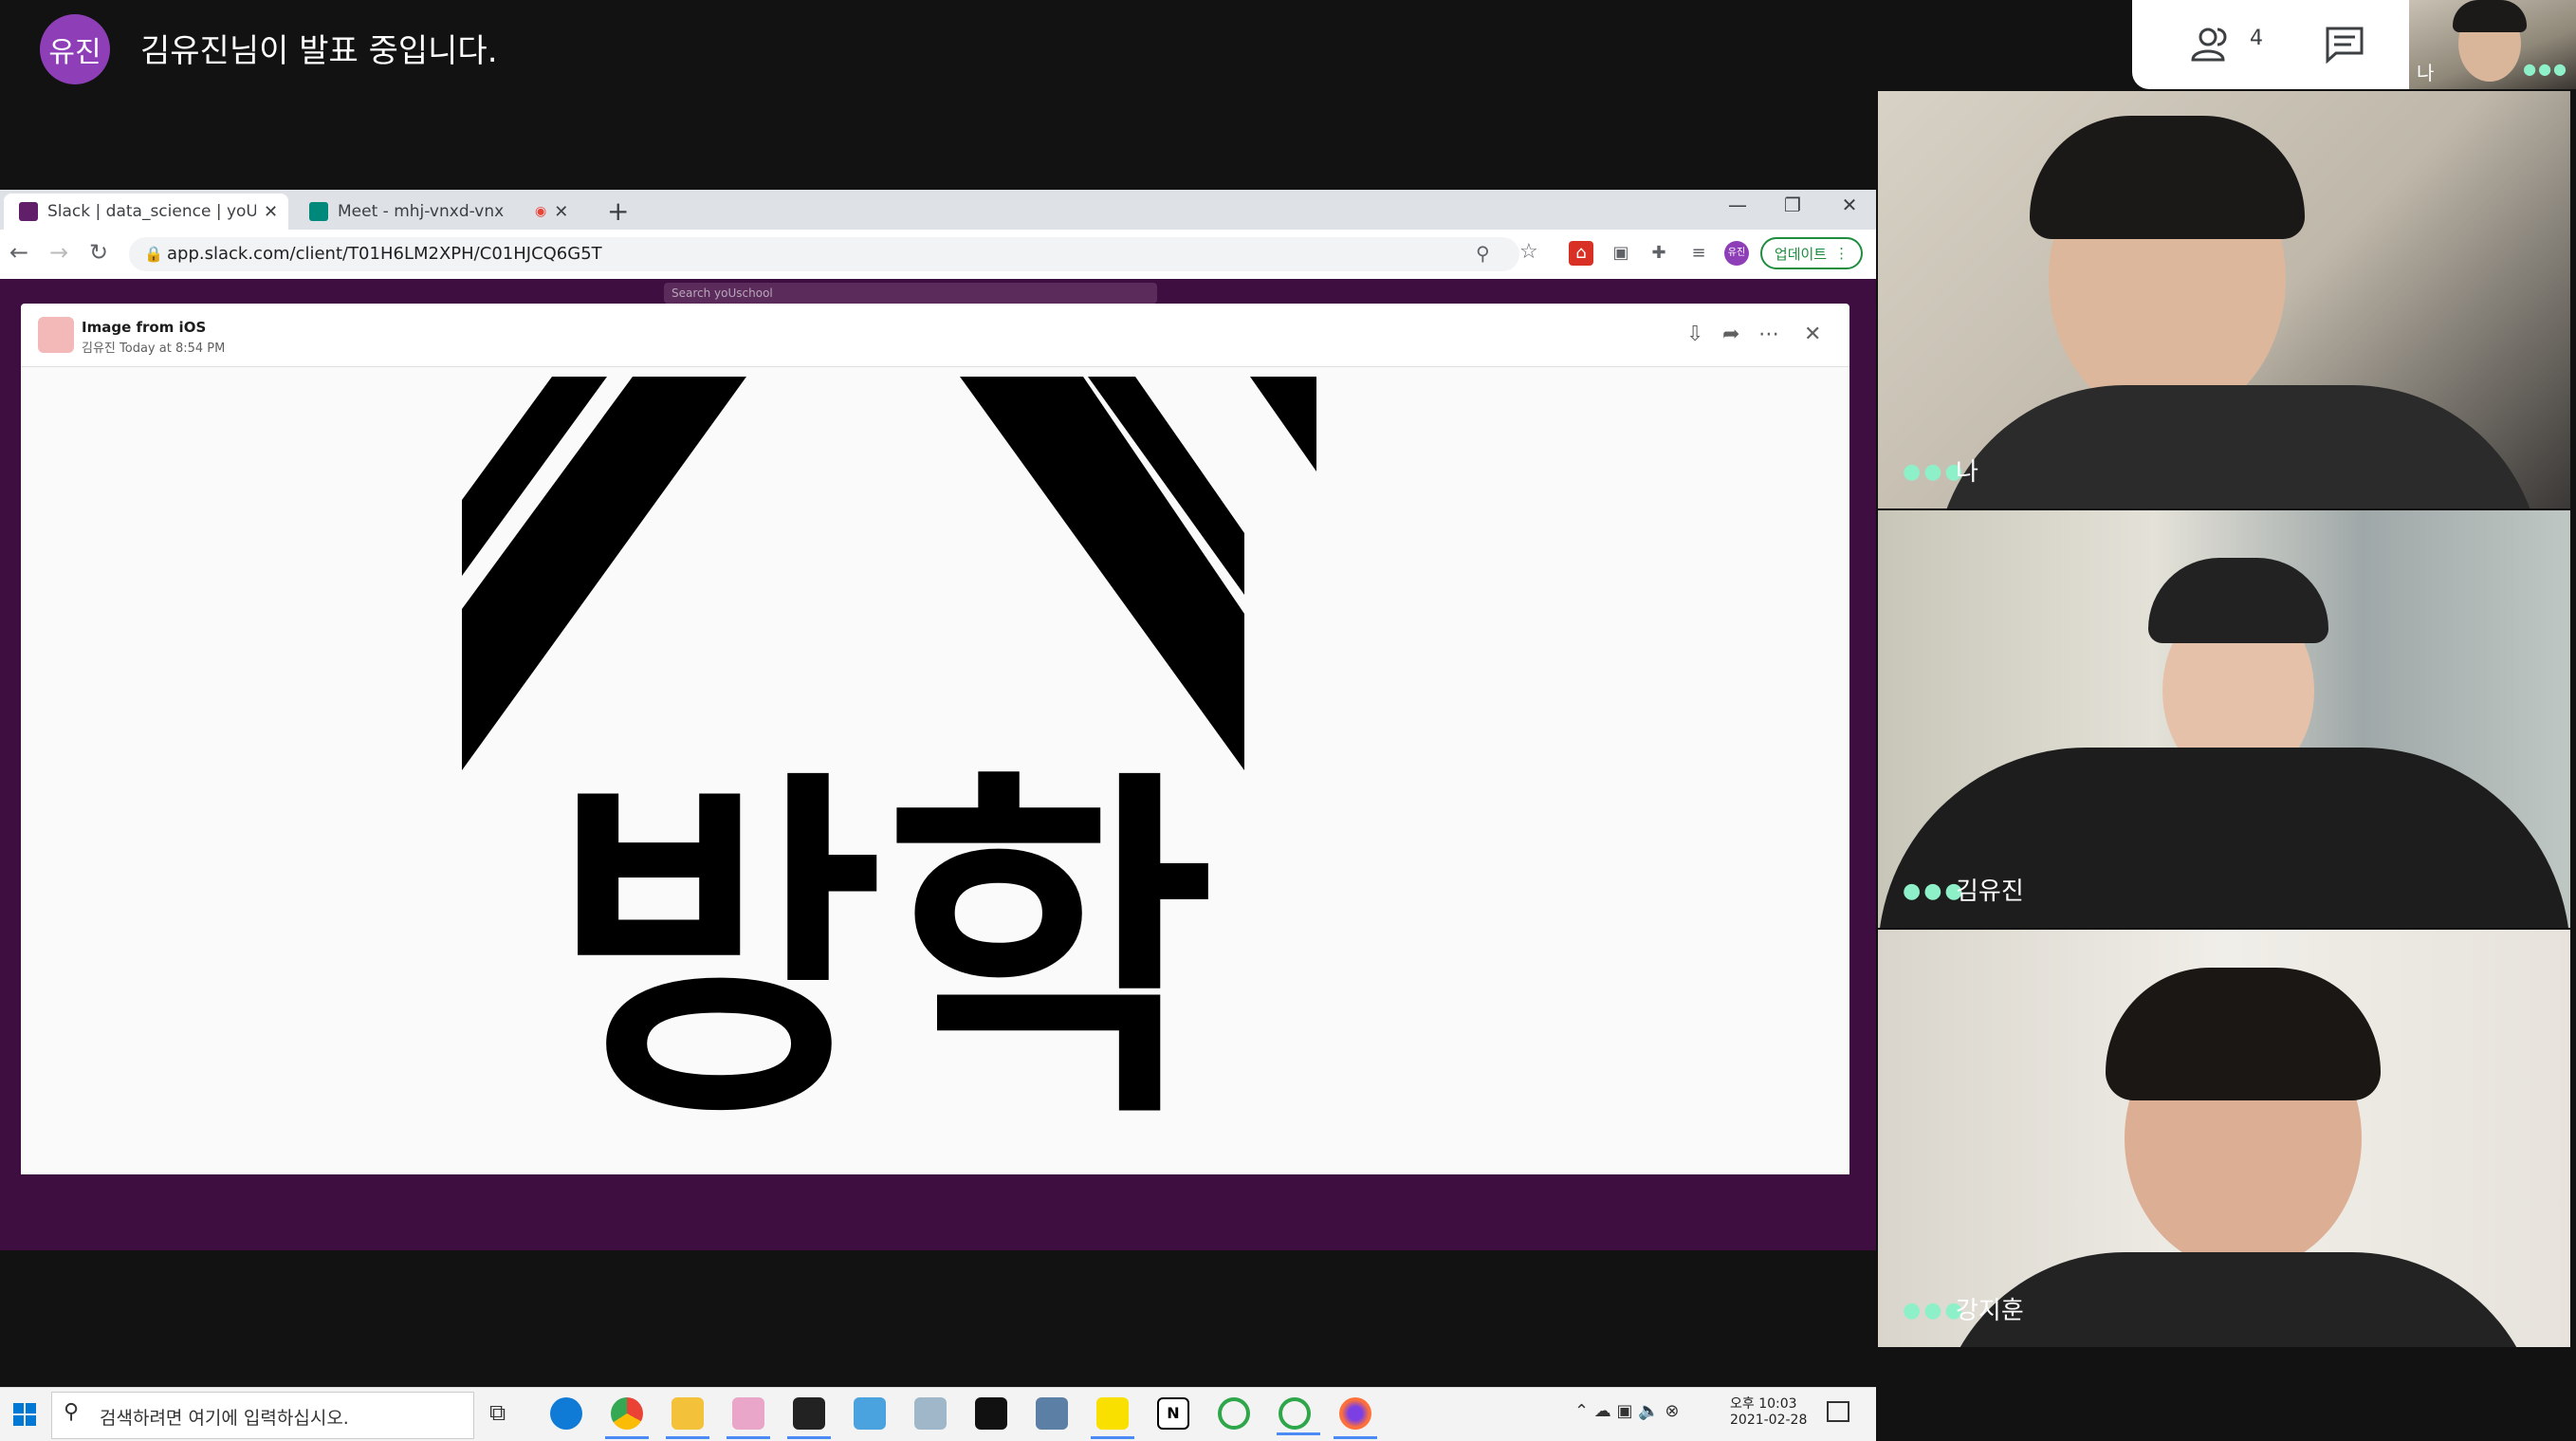  I want to click on sync-app-icon, so click(1234, 1413).